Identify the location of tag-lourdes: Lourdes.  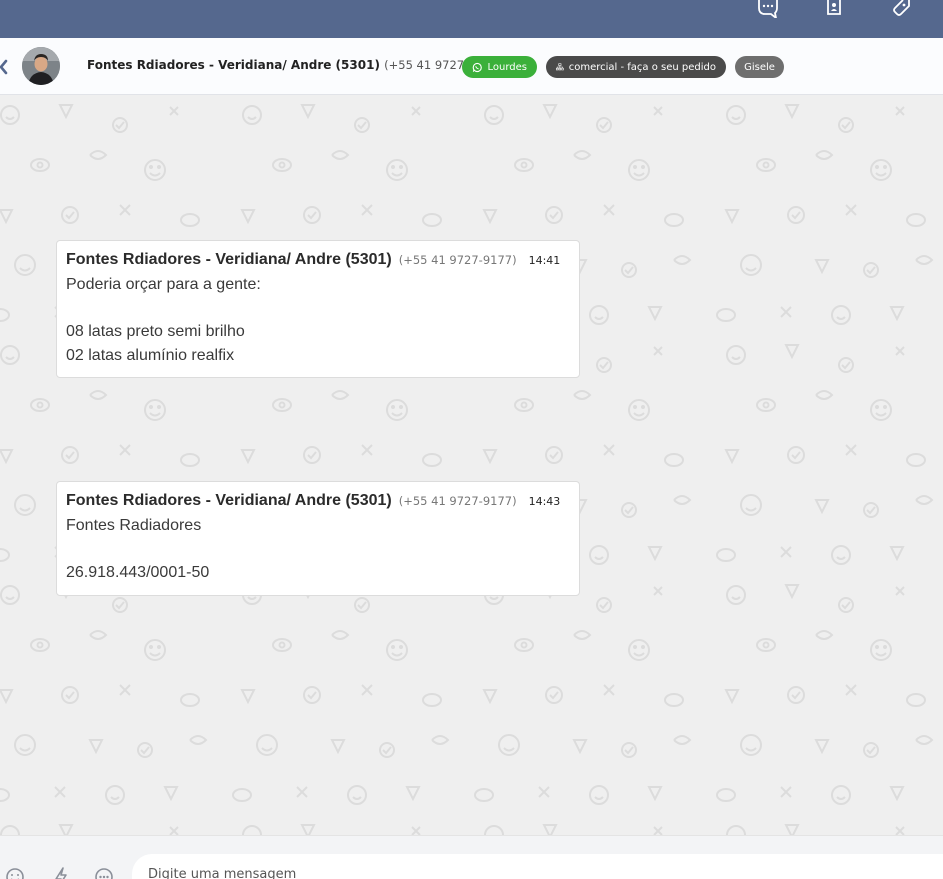
(499, 67).